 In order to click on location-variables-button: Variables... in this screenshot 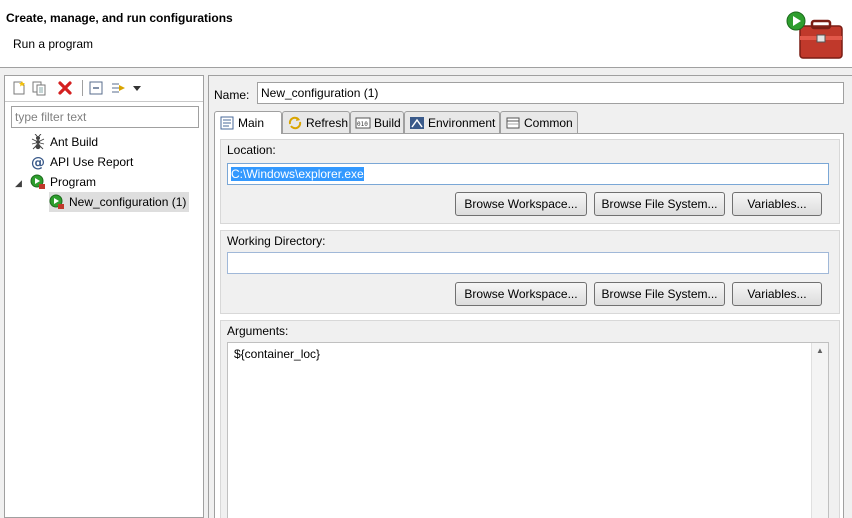, I will do `click(777, 204)`.